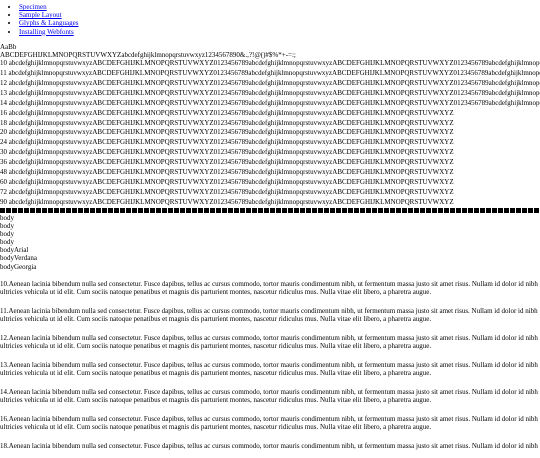 This screenshot has height=458, width=540. Describe the element at coordinates (279, 15) in the screenshot. I see `nav-item-sample-layout: Sample Layout` at that location.